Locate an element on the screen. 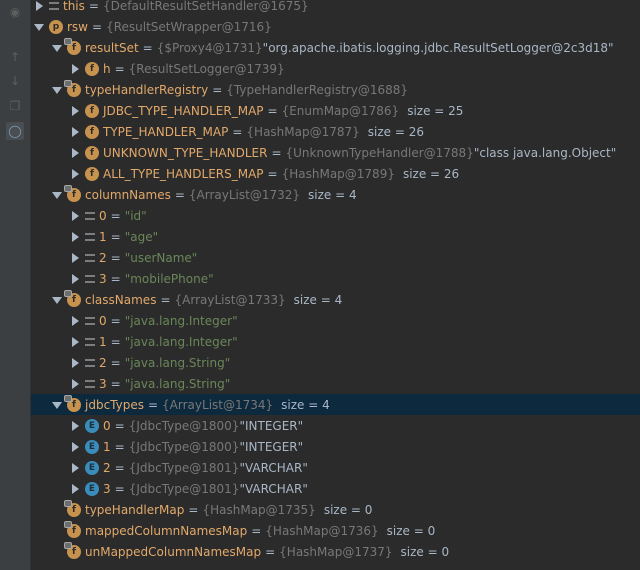 Image resolution: width=640 pixels, height=570 pixels. tree-row: 2 = "userName" is located at coordinates (335, 257).